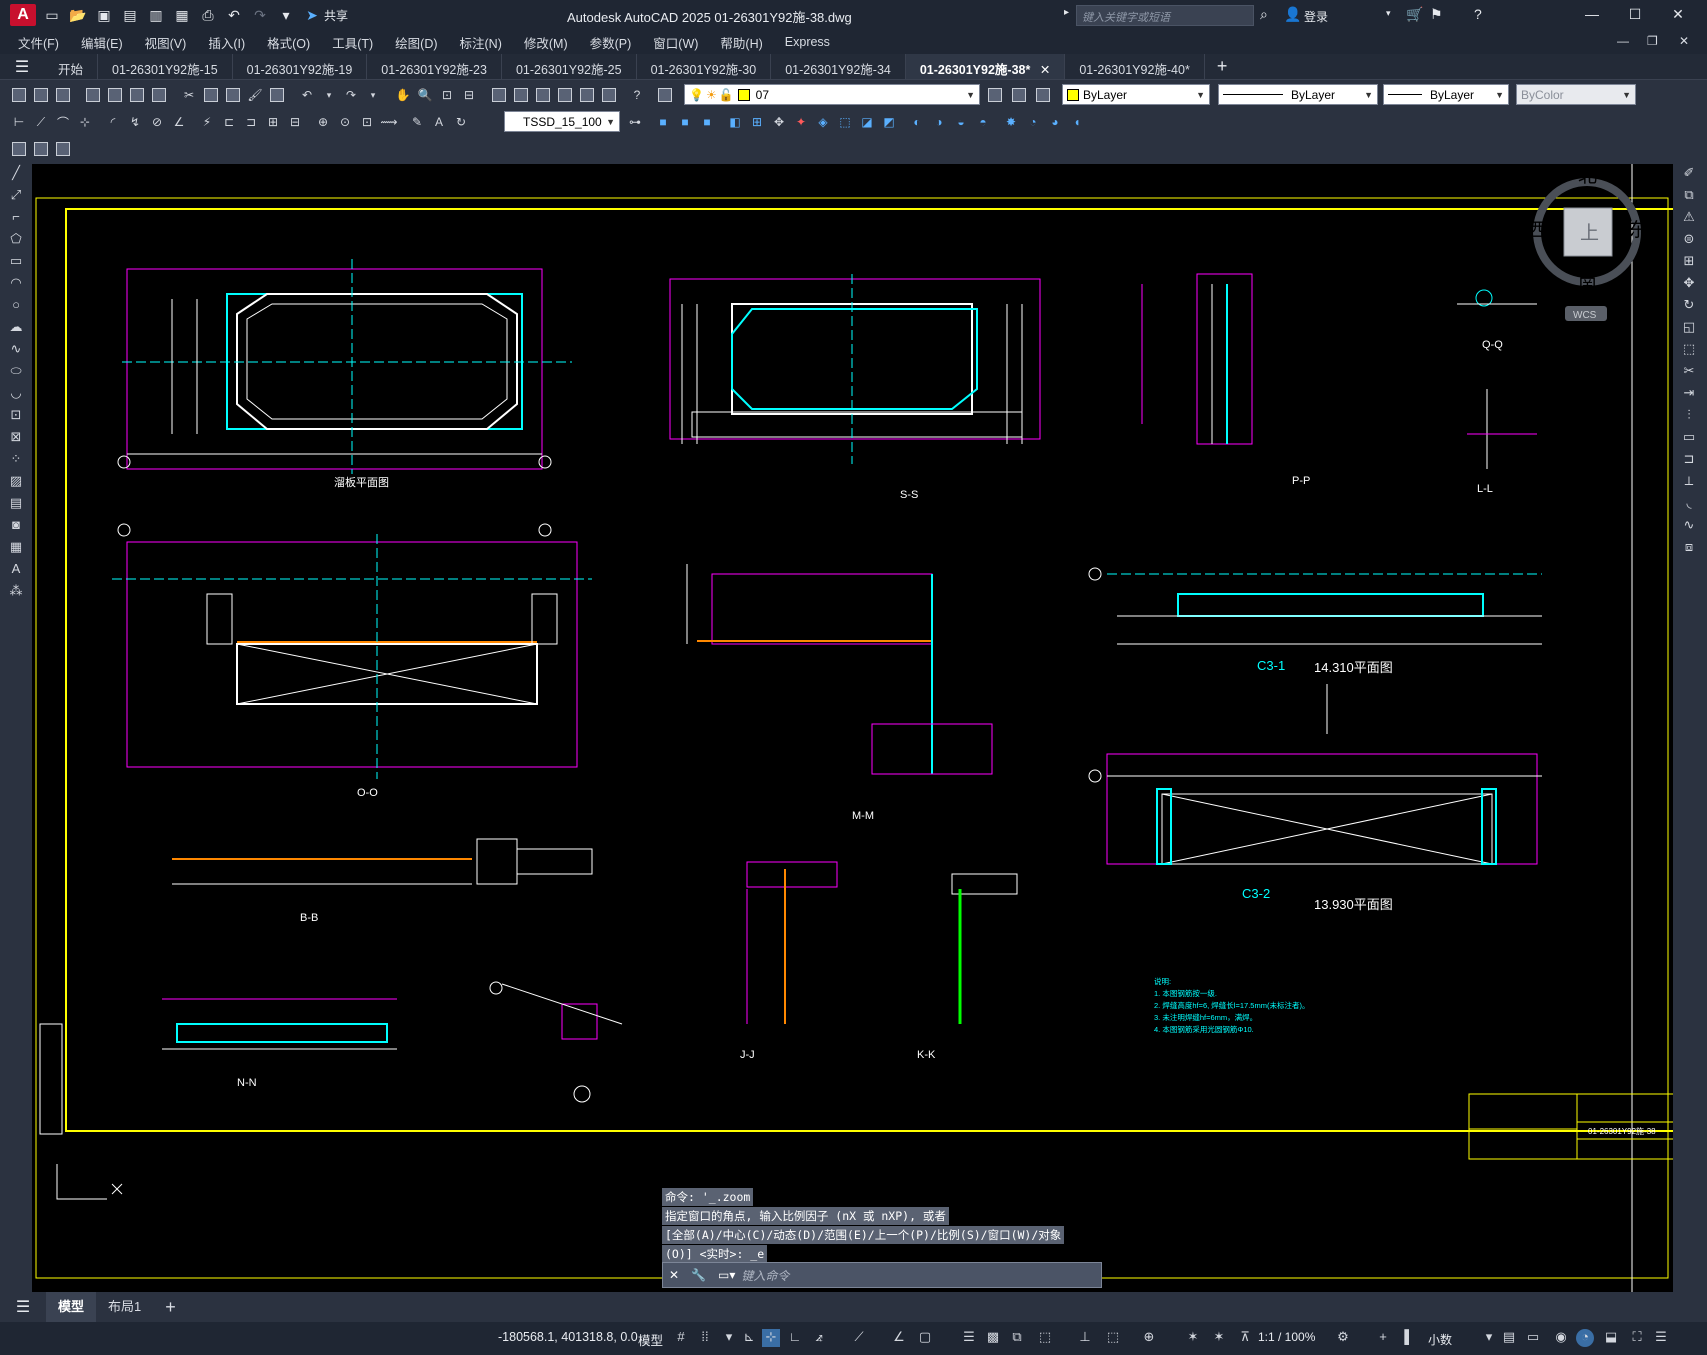 This screenshot has height=1355, width=1707. Describe the element at coordinates (260, 15) in the screenshot. I see `redo-icon: ↷` at that location.